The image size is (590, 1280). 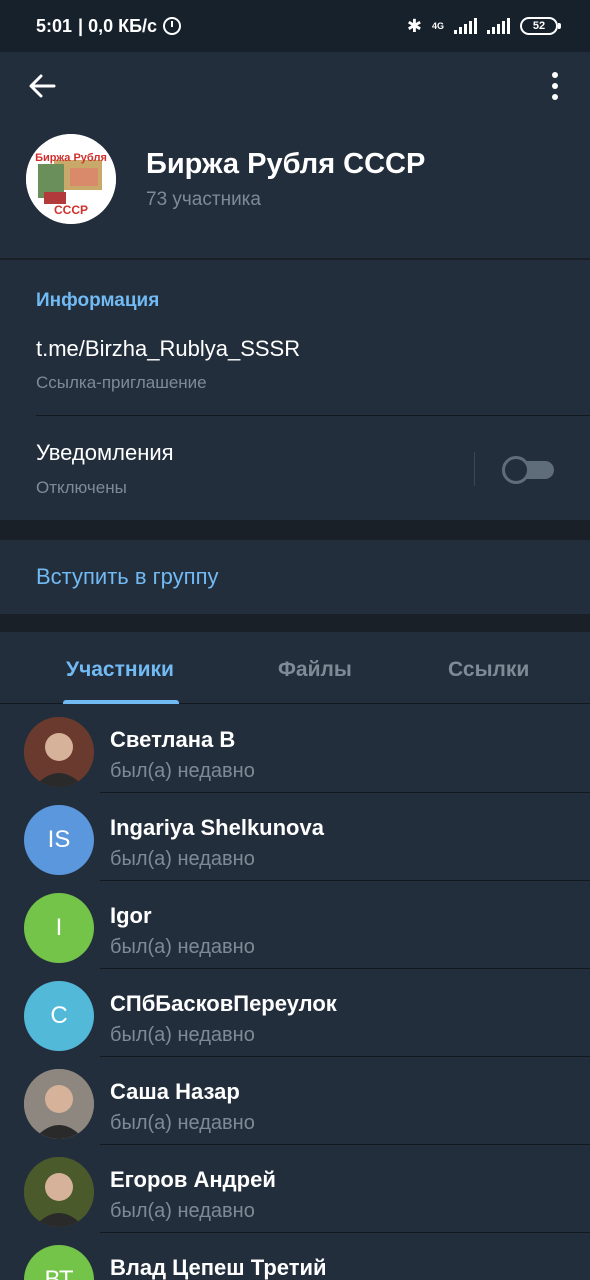 What do you see at coordinates (286, 164) in the screenshot?
I see `group-title: Биржа Рубля СССР` at bounding box center [286, 164].